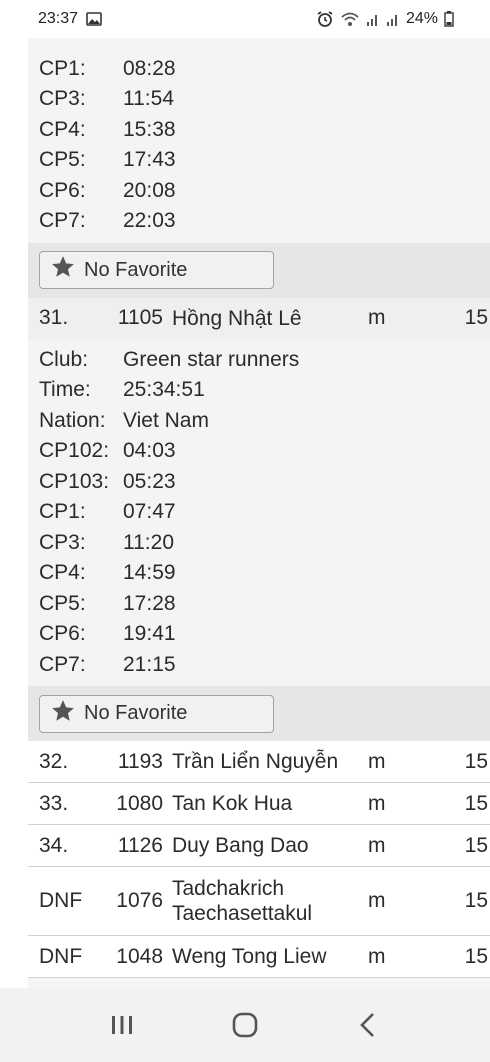 The width and height of the screenshot is (490, 1062). I want to click on detail-label: Club:, so click(64, 359).